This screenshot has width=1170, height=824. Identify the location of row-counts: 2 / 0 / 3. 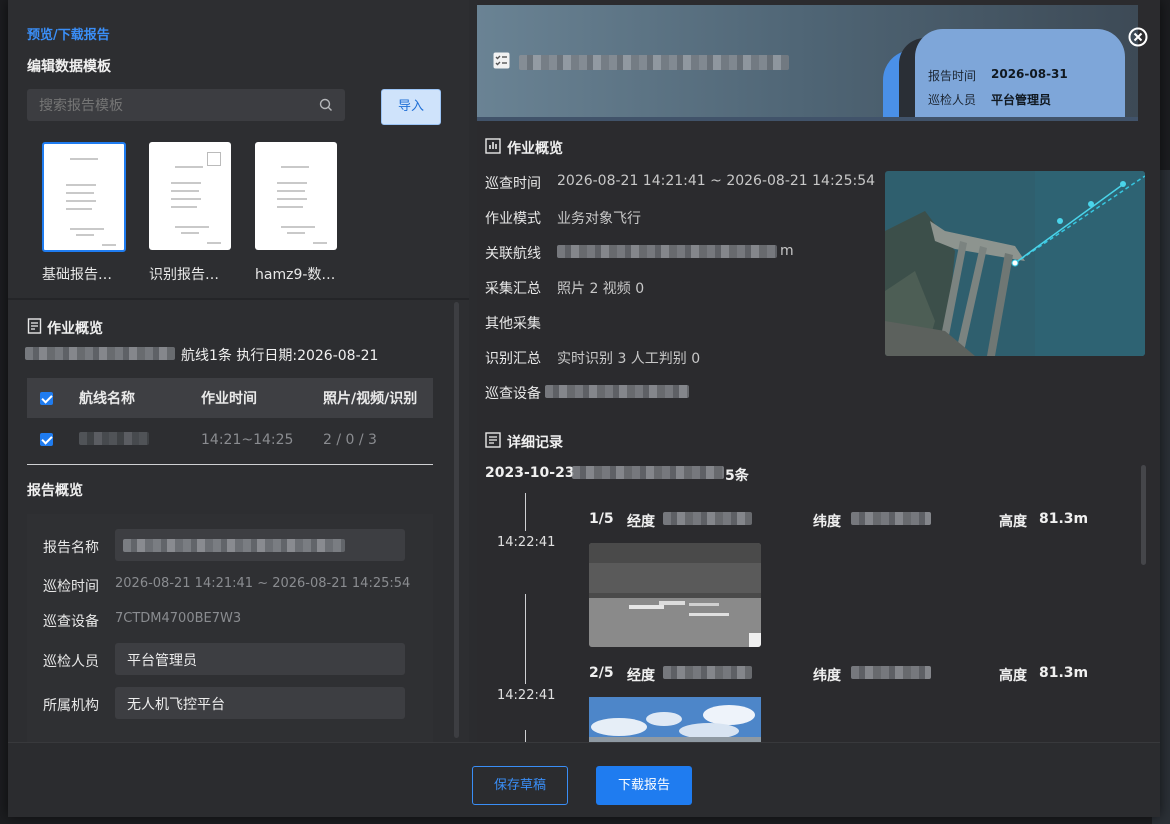
(350, 440).